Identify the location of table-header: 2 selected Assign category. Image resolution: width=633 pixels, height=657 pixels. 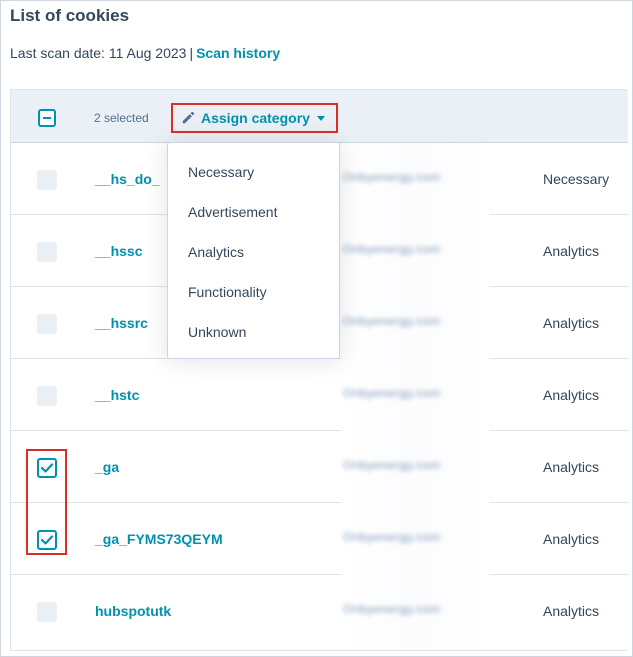
(319, 116).